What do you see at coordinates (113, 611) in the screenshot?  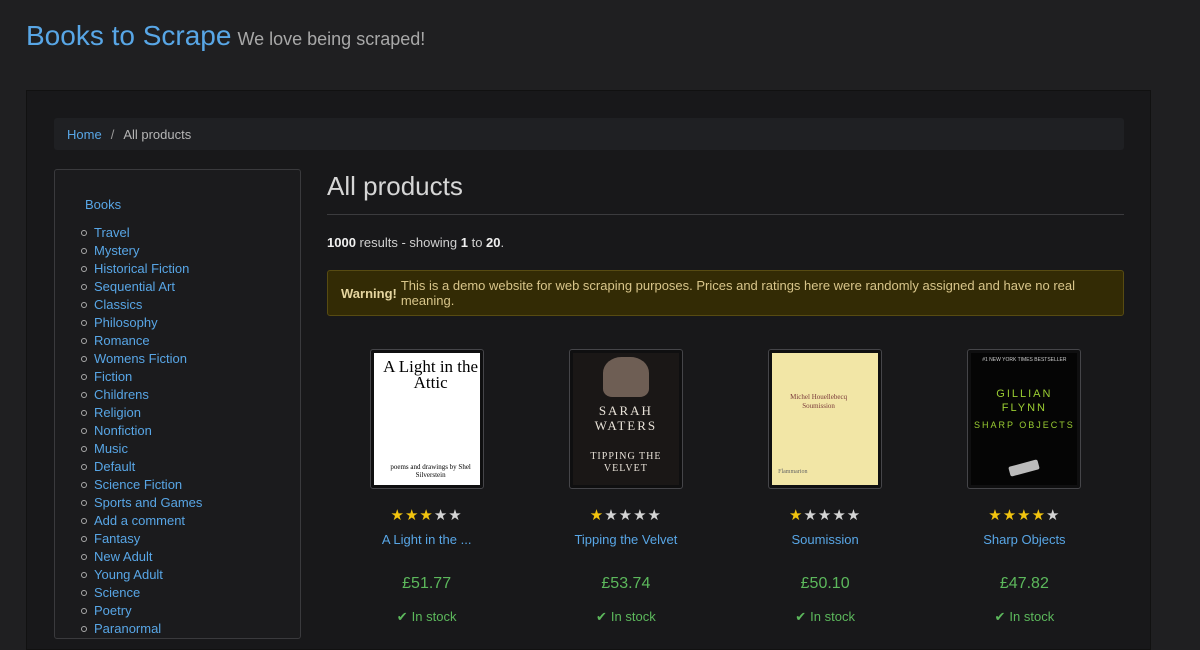 I see `category-link: Poetry` at bounding box center [113, 611].